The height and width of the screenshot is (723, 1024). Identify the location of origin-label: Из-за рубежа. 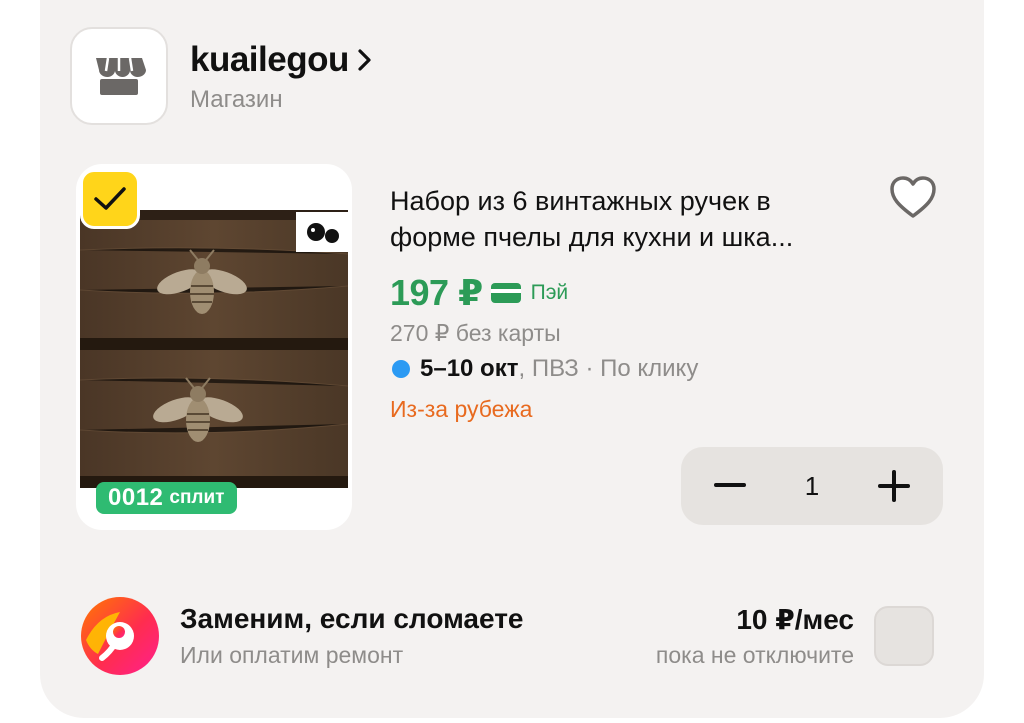
(461, 409).